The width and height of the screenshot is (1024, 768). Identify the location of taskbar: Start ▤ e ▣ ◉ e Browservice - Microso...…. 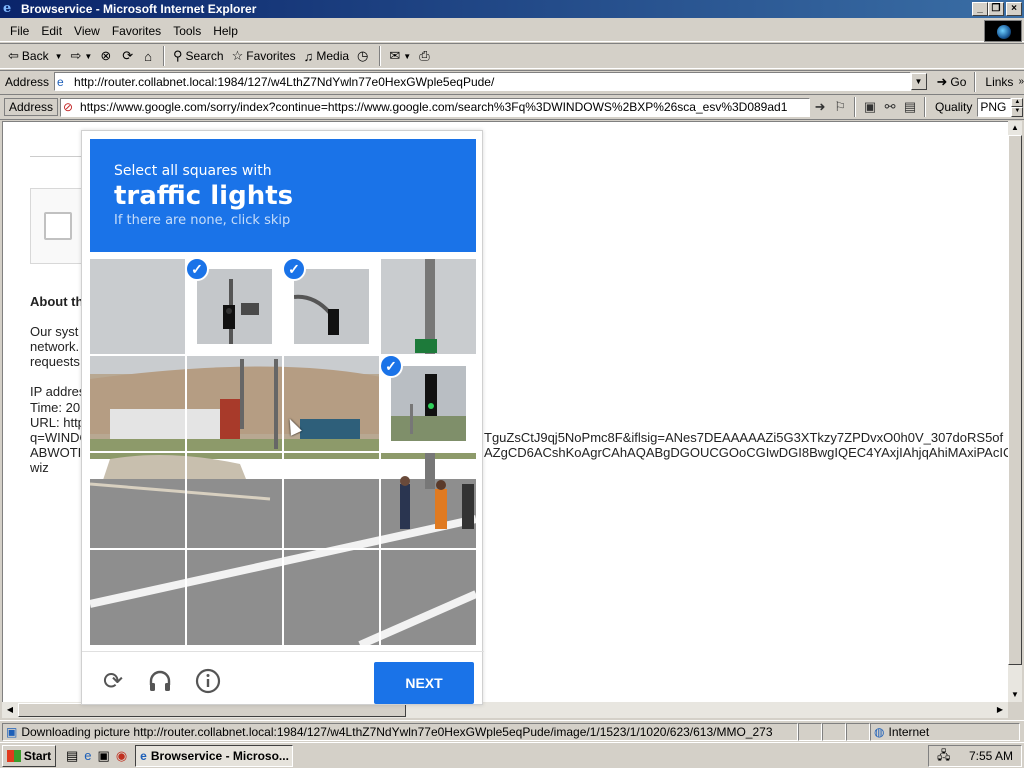
(512, 755).